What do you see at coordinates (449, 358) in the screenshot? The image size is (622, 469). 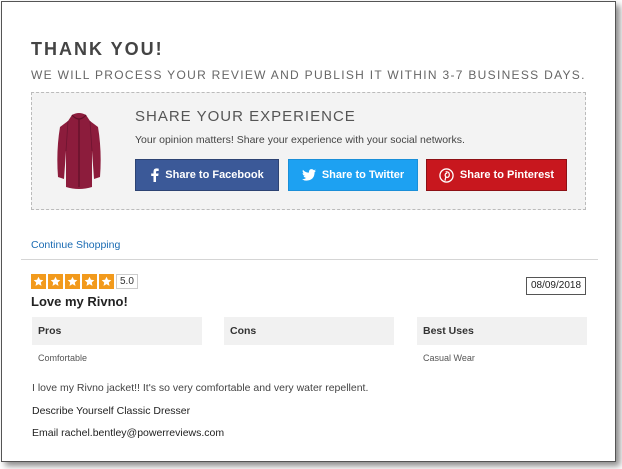 I see `best-uses-value: Casual Wear` at bounding box center [449, 358].